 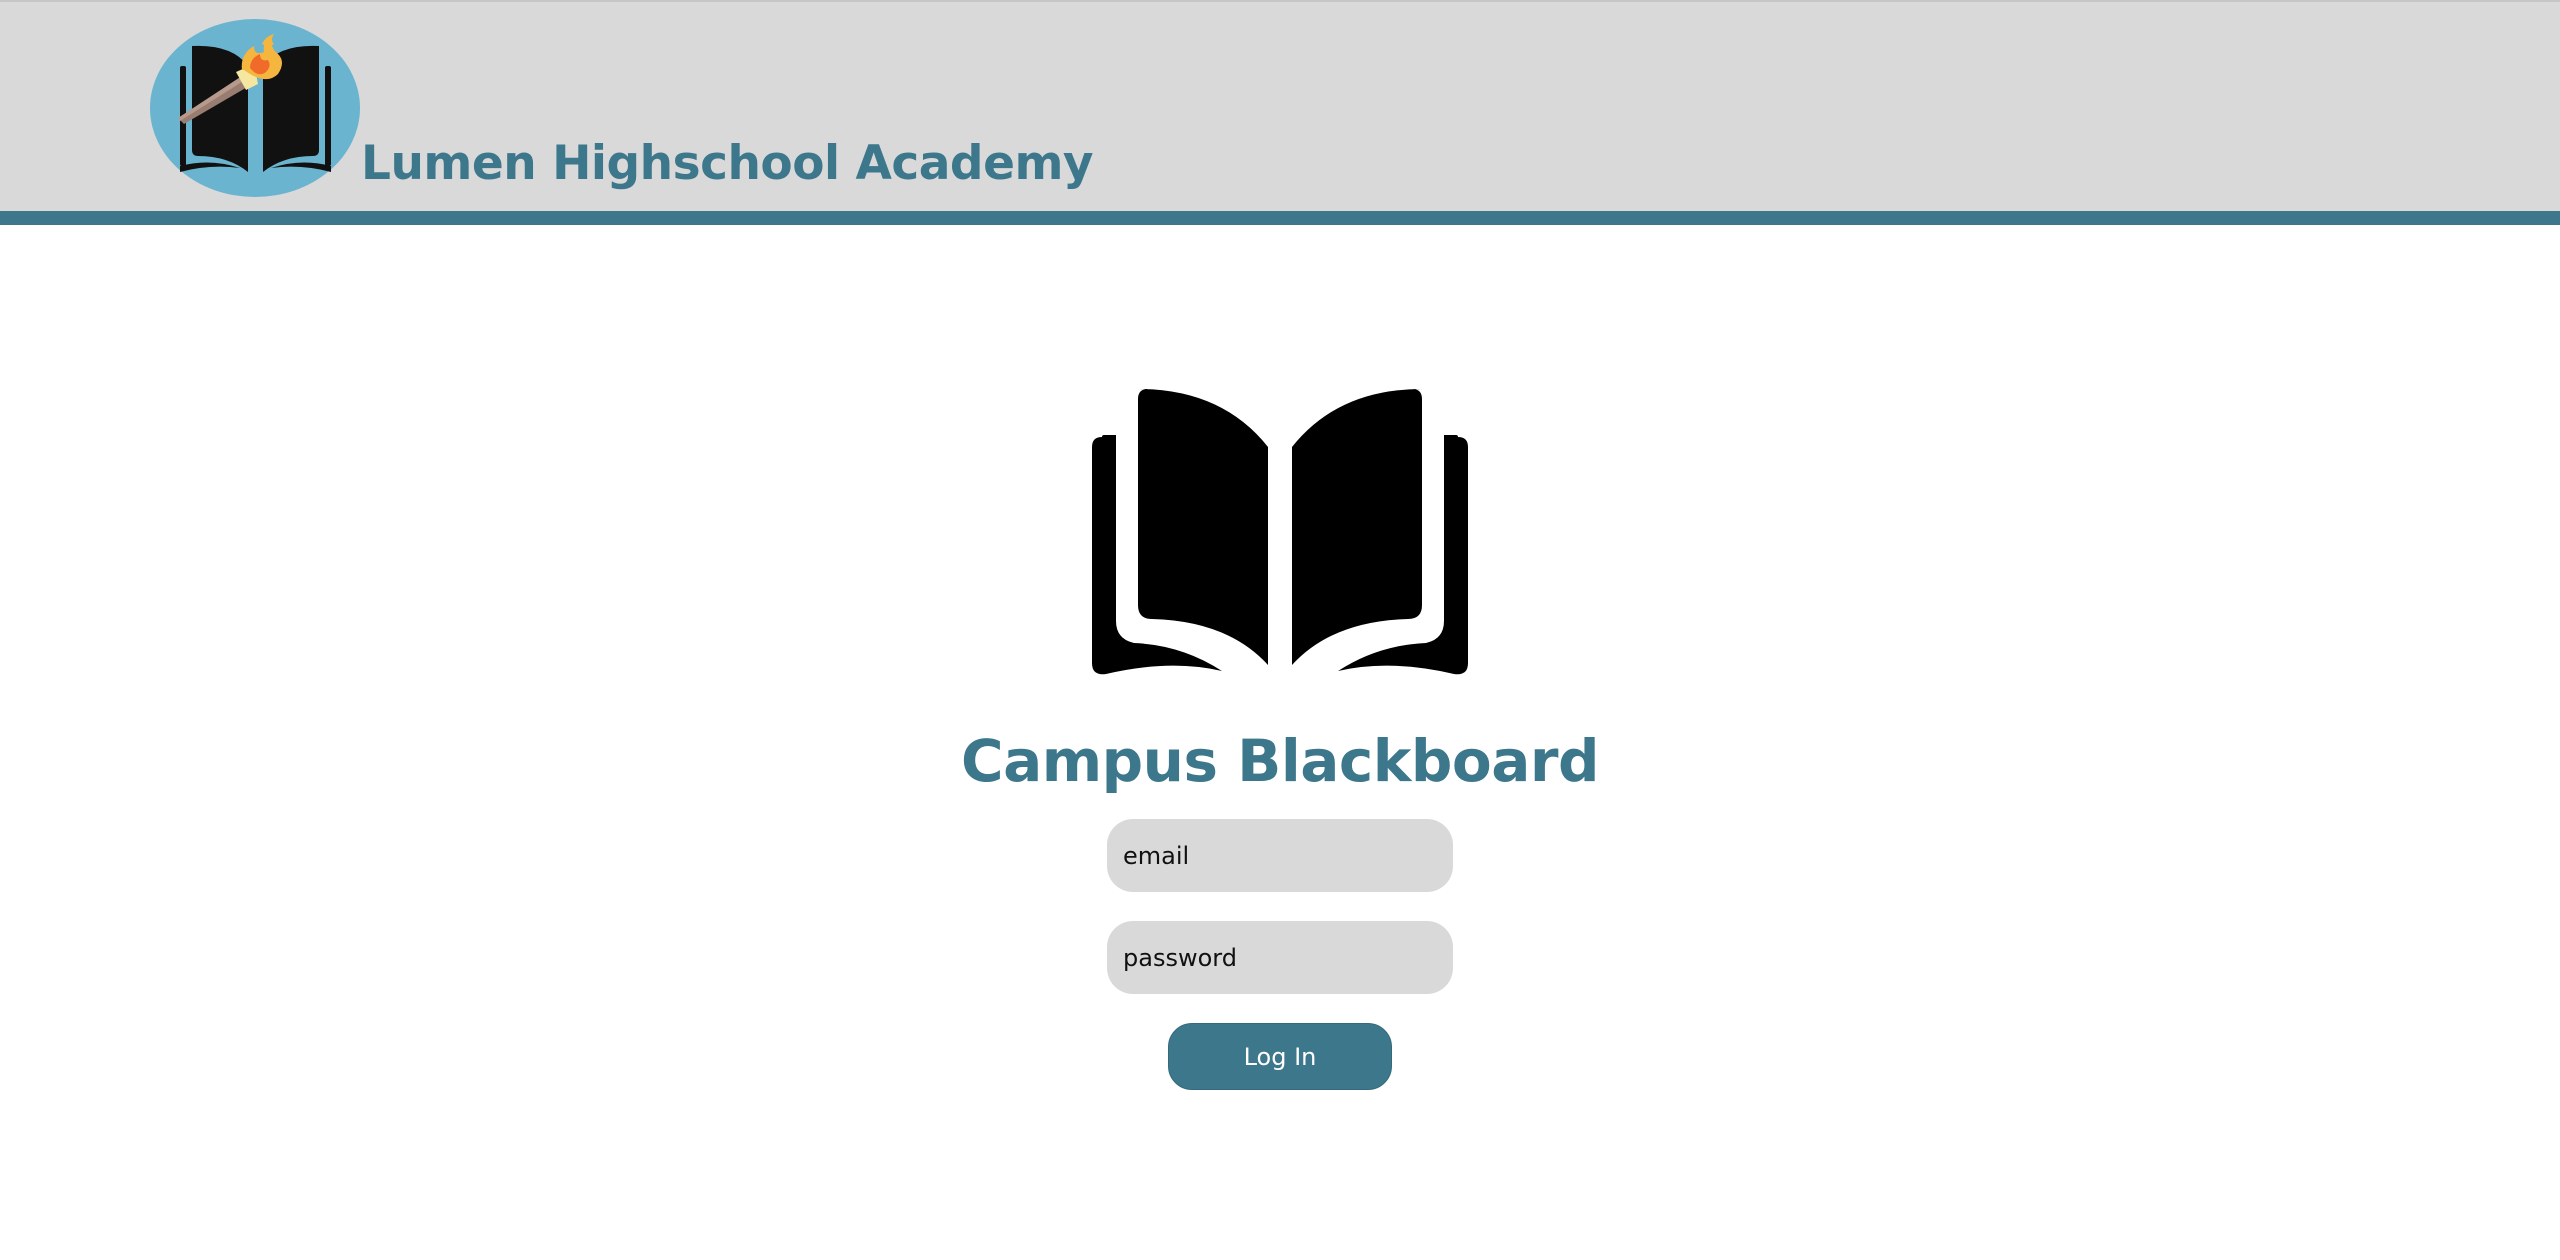 I want to click on password-field, so click(x=1280, y=957).